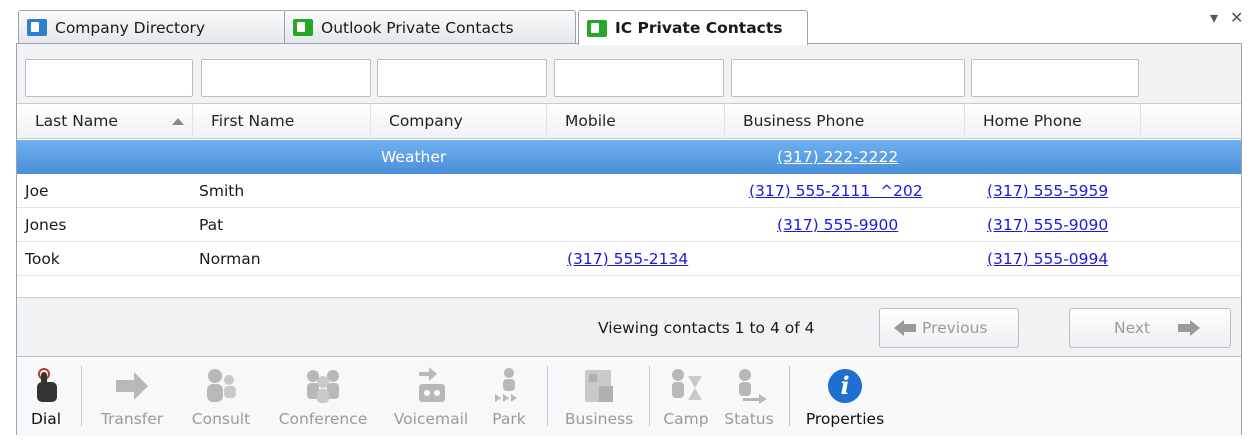 The height and width of the screenshot is (444, 1254). I want to click on transfer-button: Transfer, so click(132, 396).